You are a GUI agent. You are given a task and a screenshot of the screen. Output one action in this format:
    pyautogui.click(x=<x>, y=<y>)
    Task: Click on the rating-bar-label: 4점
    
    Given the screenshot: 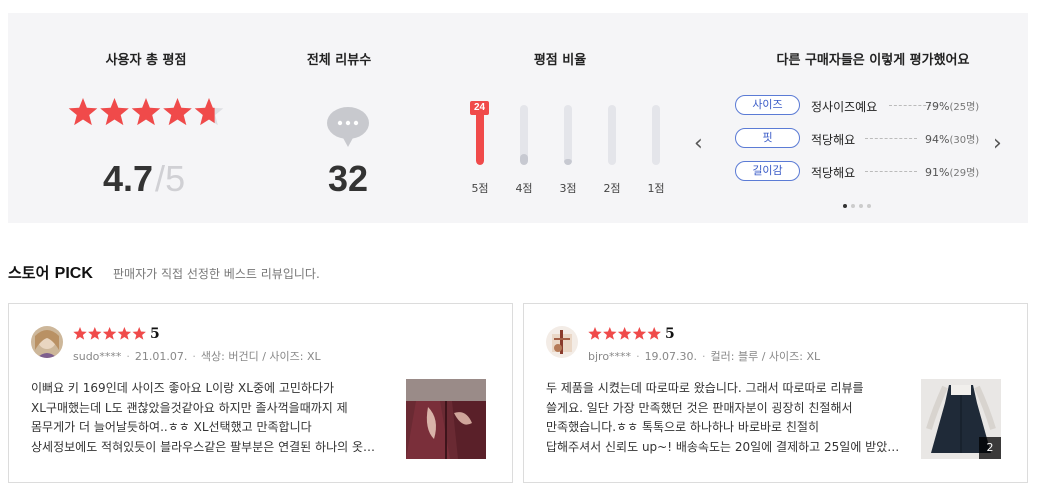 What is the action you would take?
    pyautogui.click(x=524, y=188)
    